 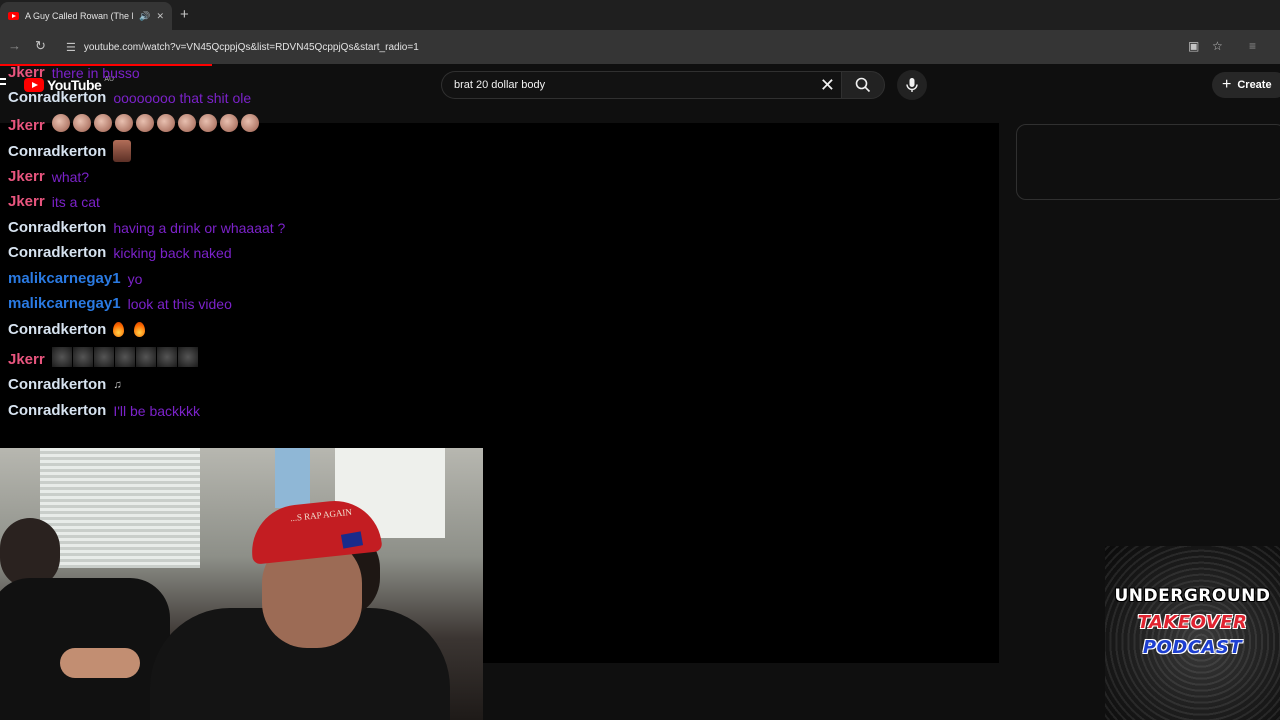 I want to click on chat-message: Jkerr its a cat, so click(x=54, y=201).